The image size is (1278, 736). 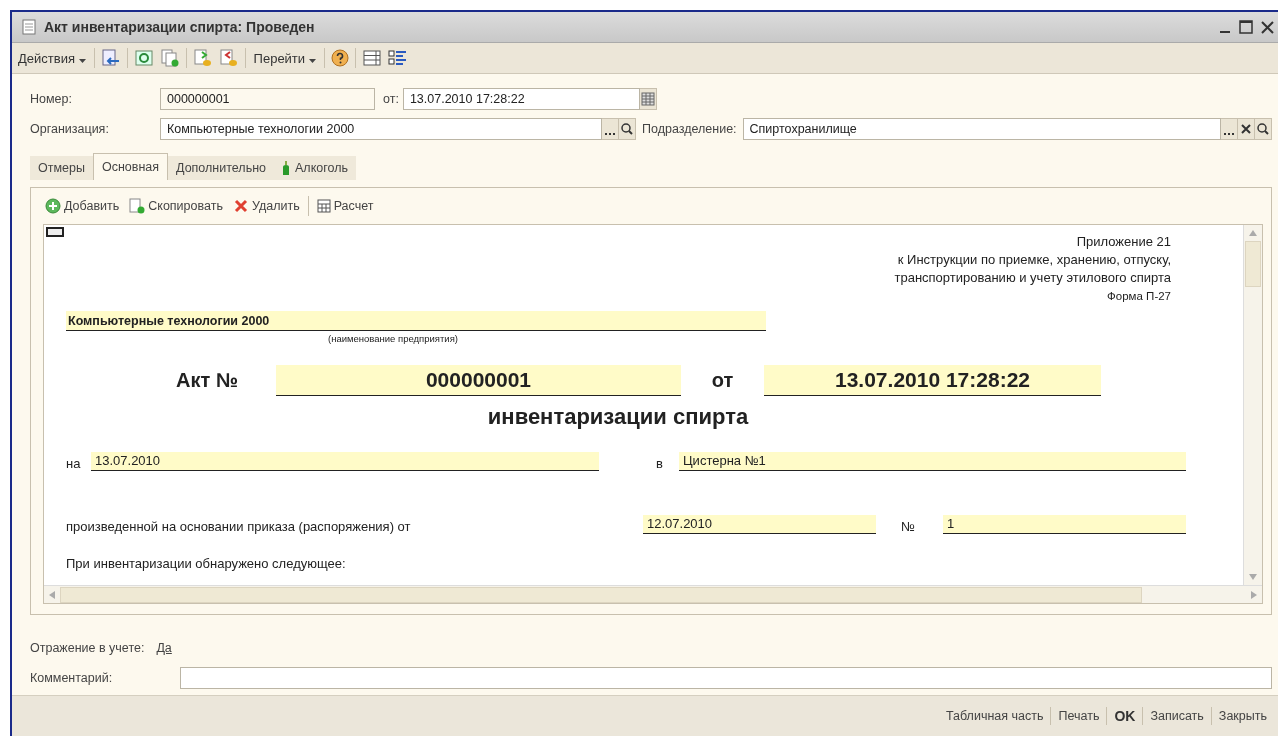 What do you see at coordinates (70, 129) in the screenshot?
I see `organization-label: Организация:` at bounding box center [70, 129].